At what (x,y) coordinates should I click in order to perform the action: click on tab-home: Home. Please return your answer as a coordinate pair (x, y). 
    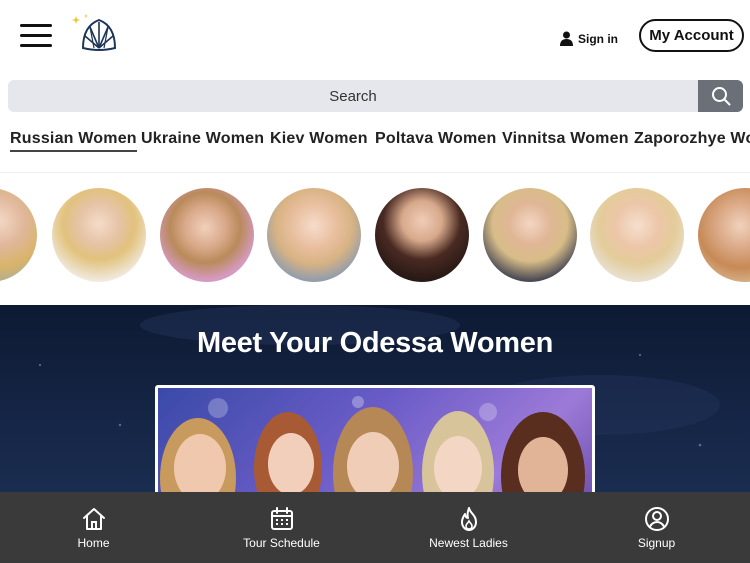
    Looking at the image, I should click on (93, 527).